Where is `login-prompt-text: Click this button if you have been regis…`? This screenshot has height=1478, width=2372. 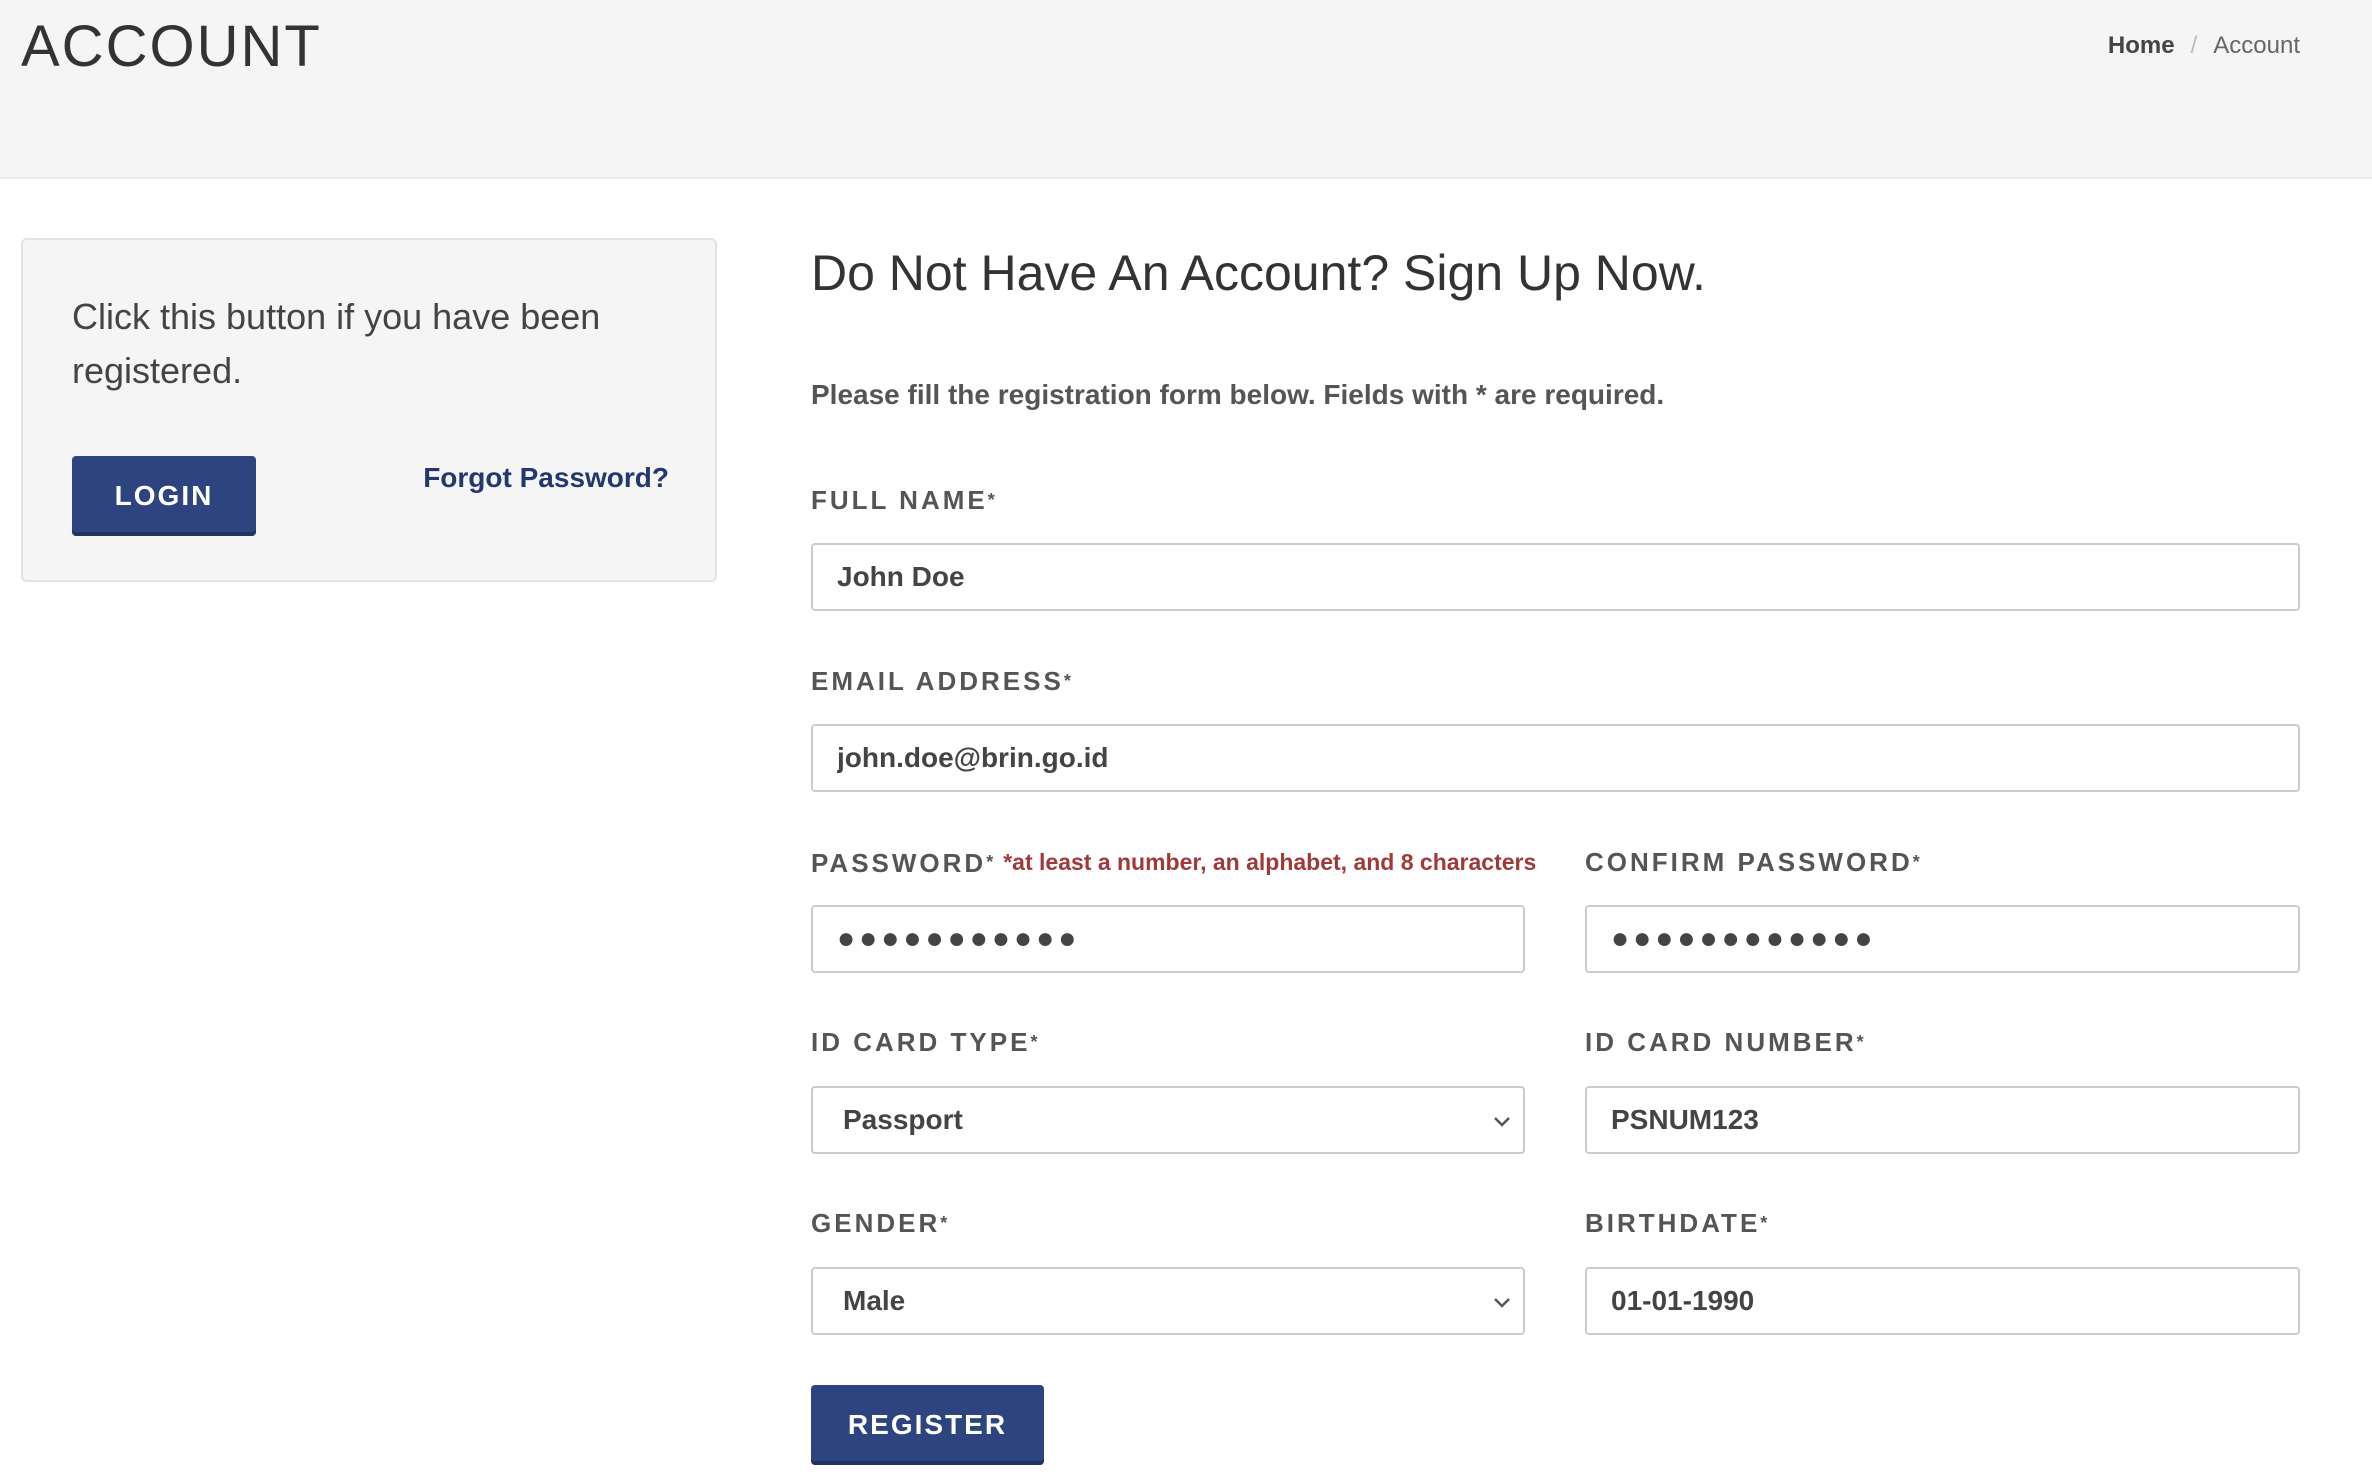
login-prompt-text: Click this button if you have been regis… is located at coordinates (336, 343).